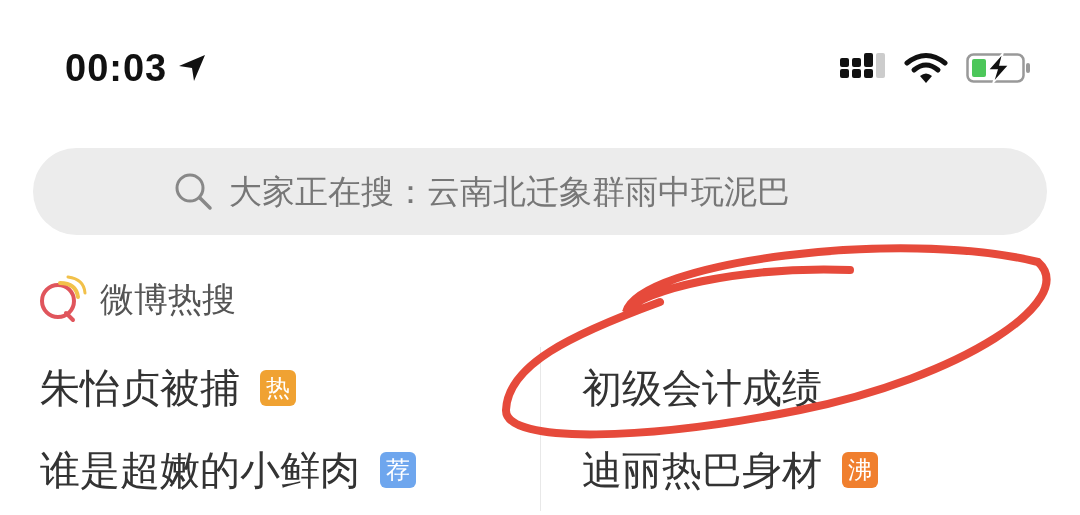  Describe the element at coordinates (140, 388) in the screenshot. I see `hot-search-link: 朱怡贞被捕` at that location.